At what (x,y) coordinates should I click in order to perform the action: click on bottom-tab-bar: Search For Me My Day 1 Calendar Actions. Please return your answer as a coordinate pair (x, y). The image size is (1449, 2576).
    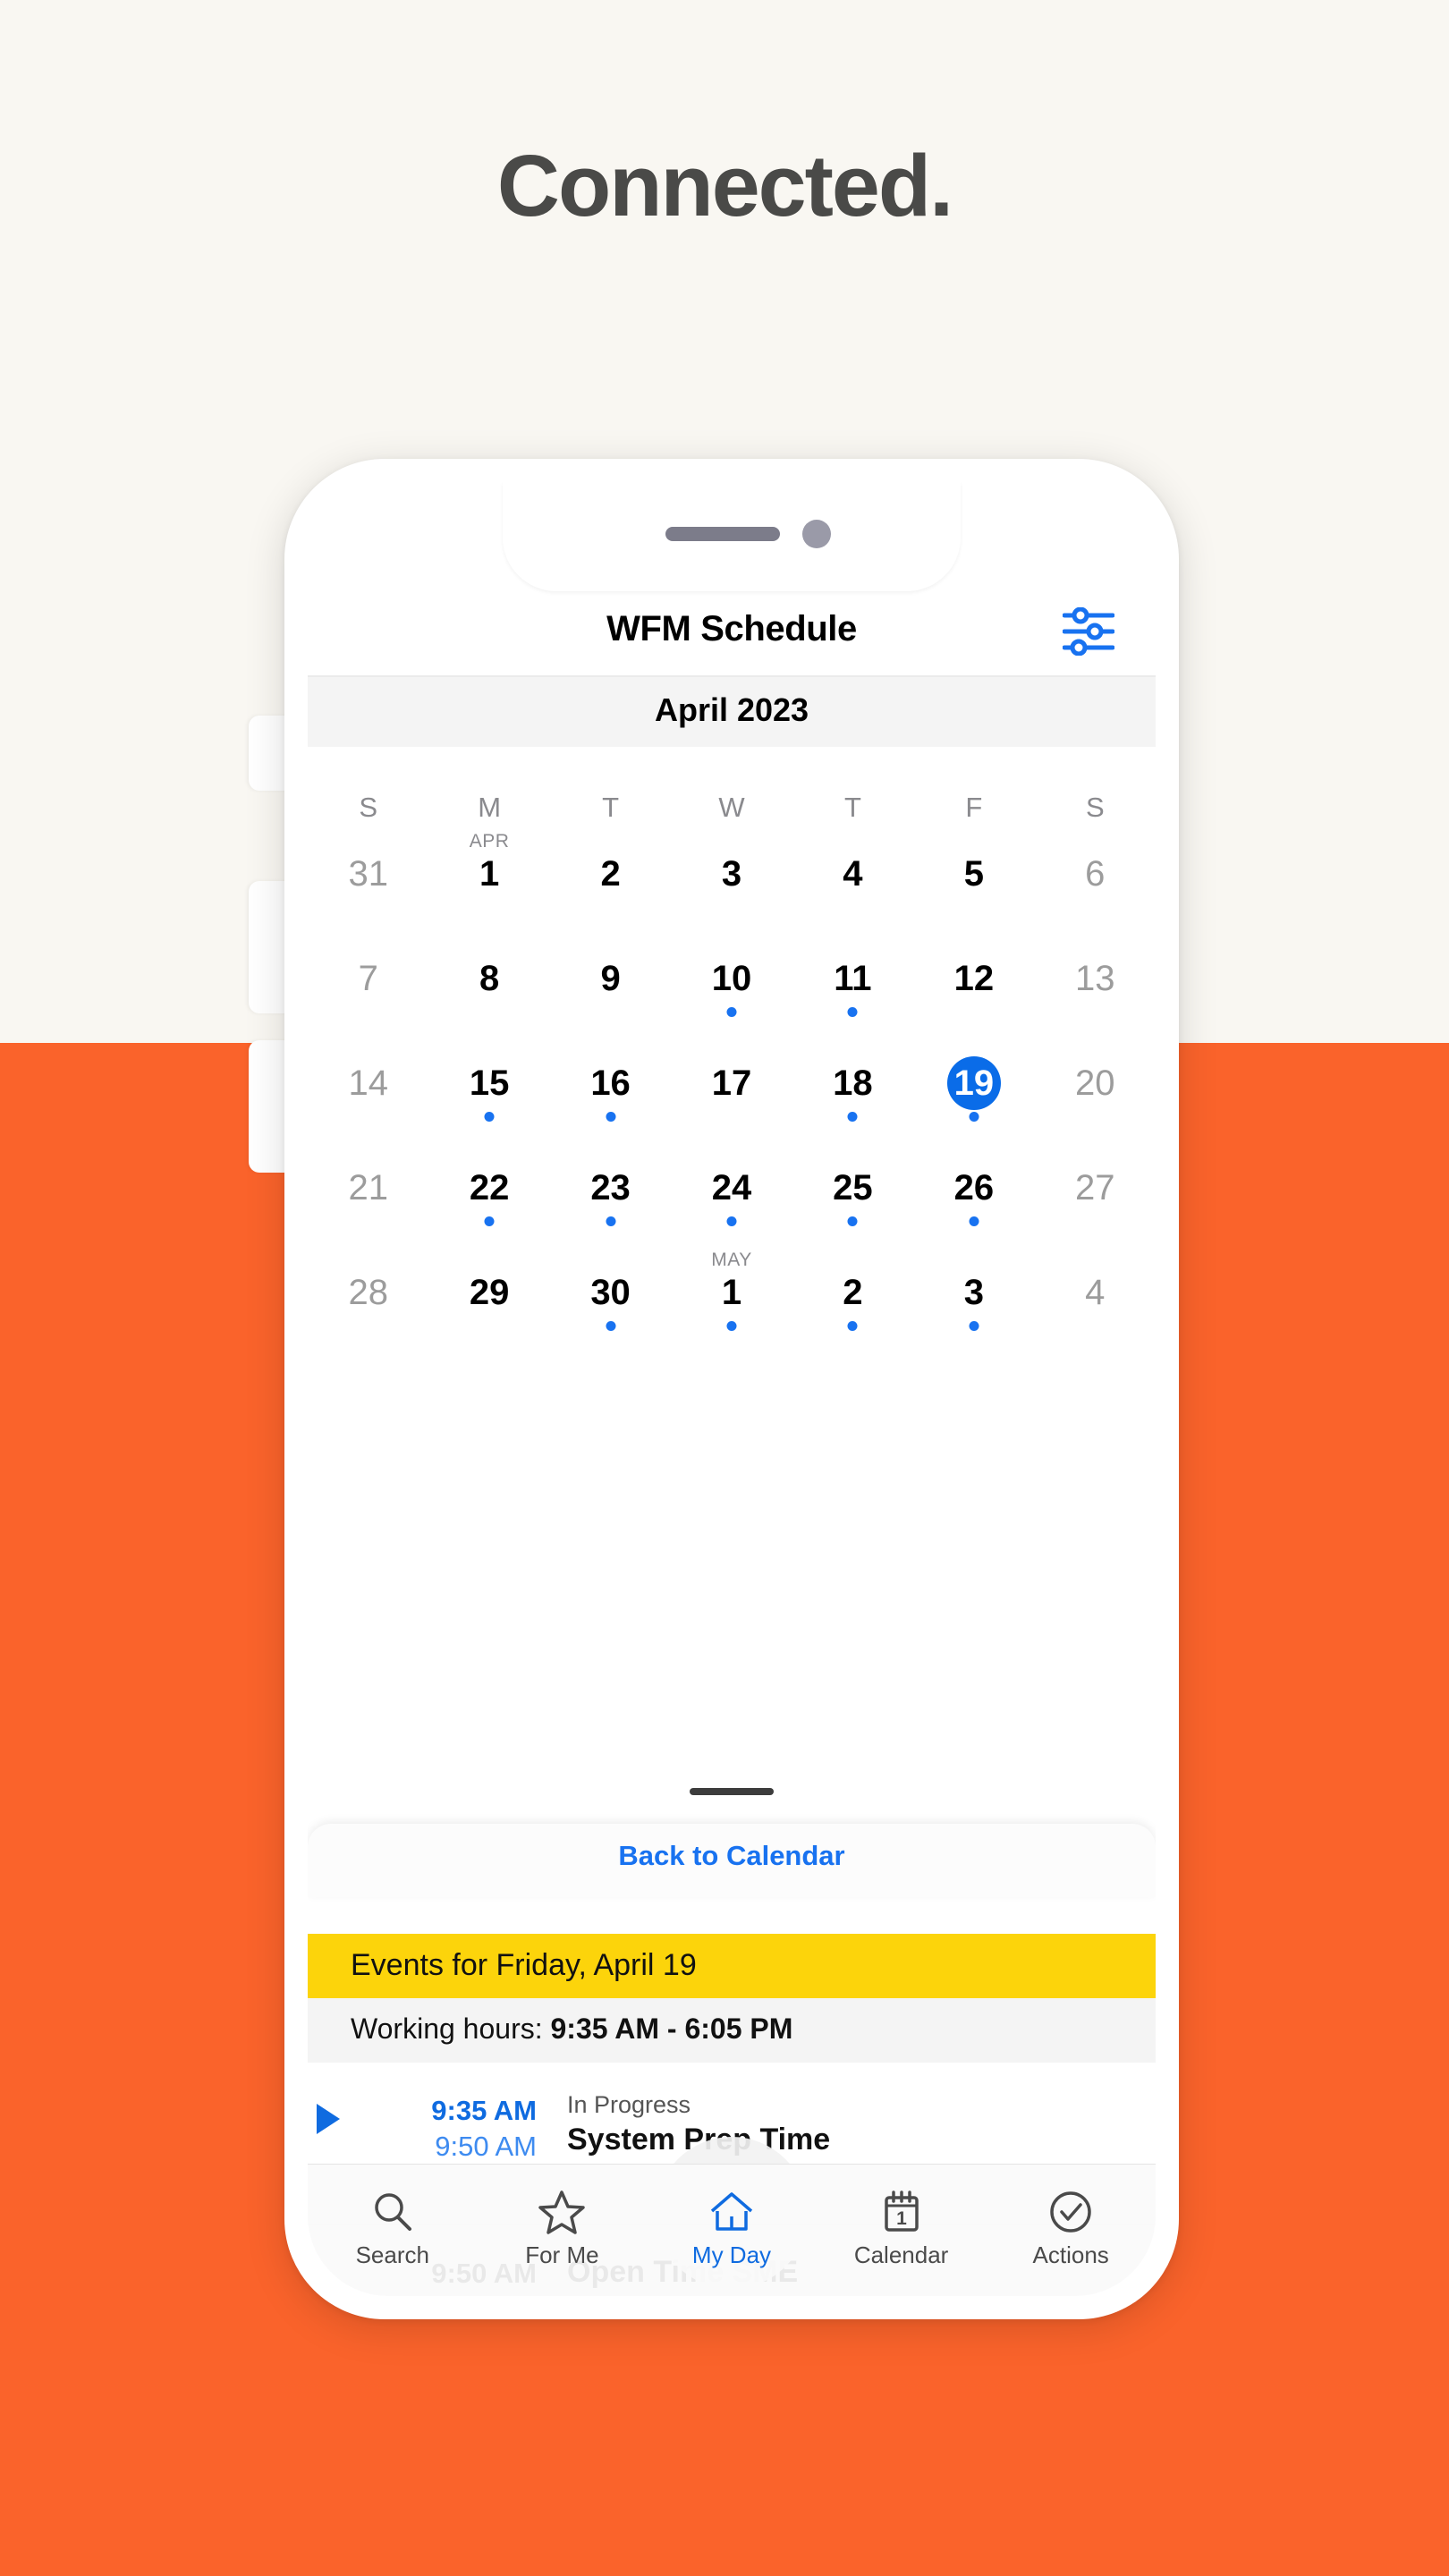
    Looking at the image, I should click on (732, 2230).